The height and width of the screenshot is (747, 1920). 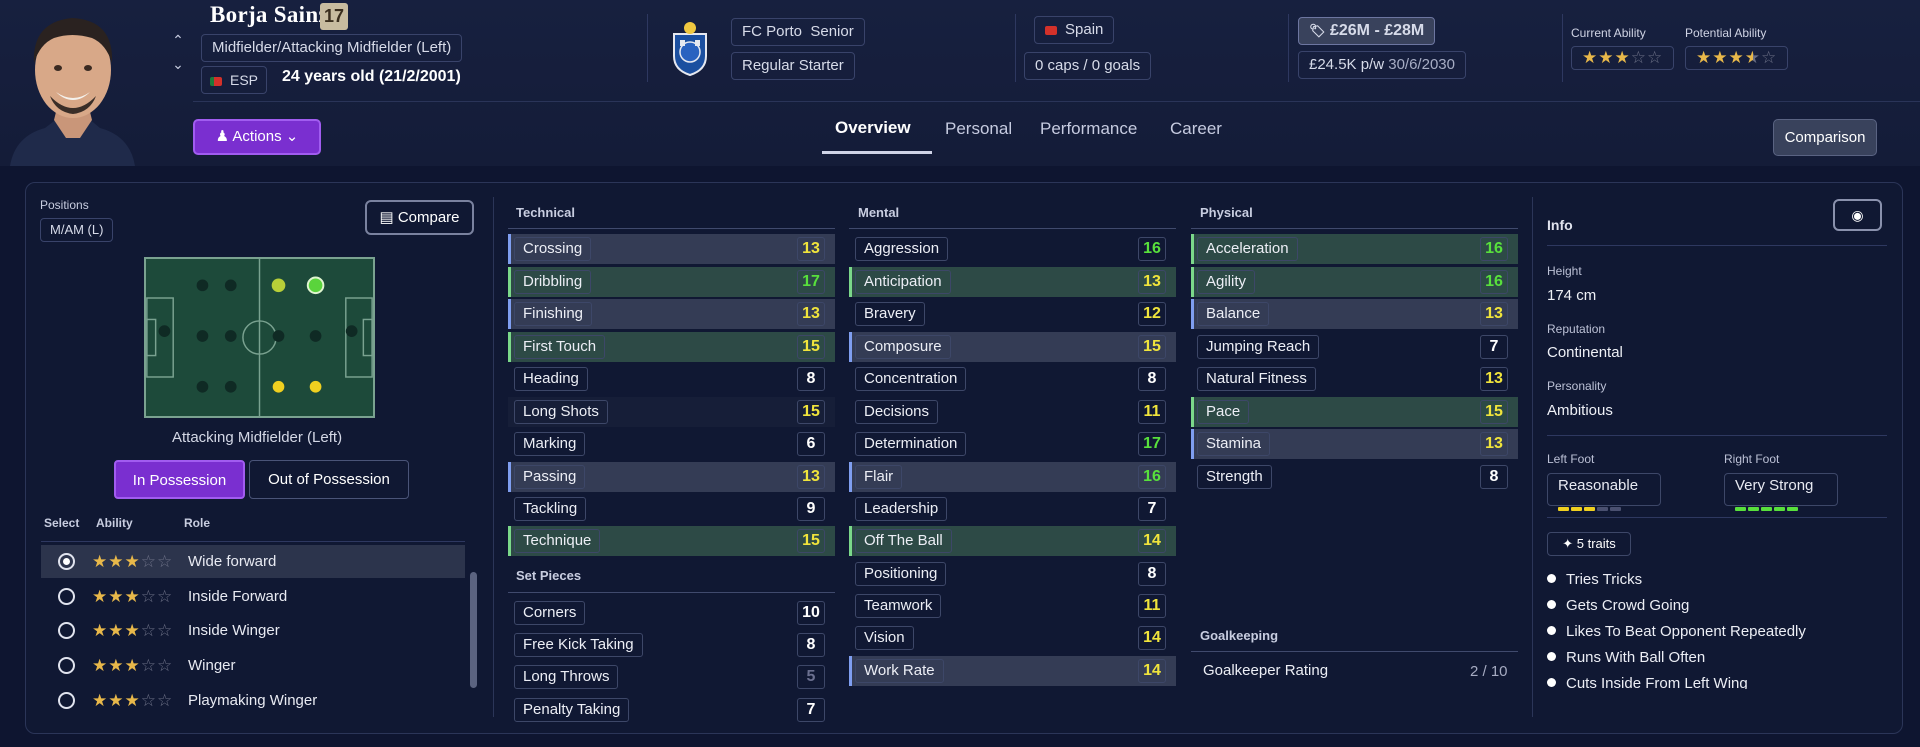 What do you see at coordinates (1088, 129) in the screenshot?
I see `tab-performance: Performance` at bounding box center [1088, 129].